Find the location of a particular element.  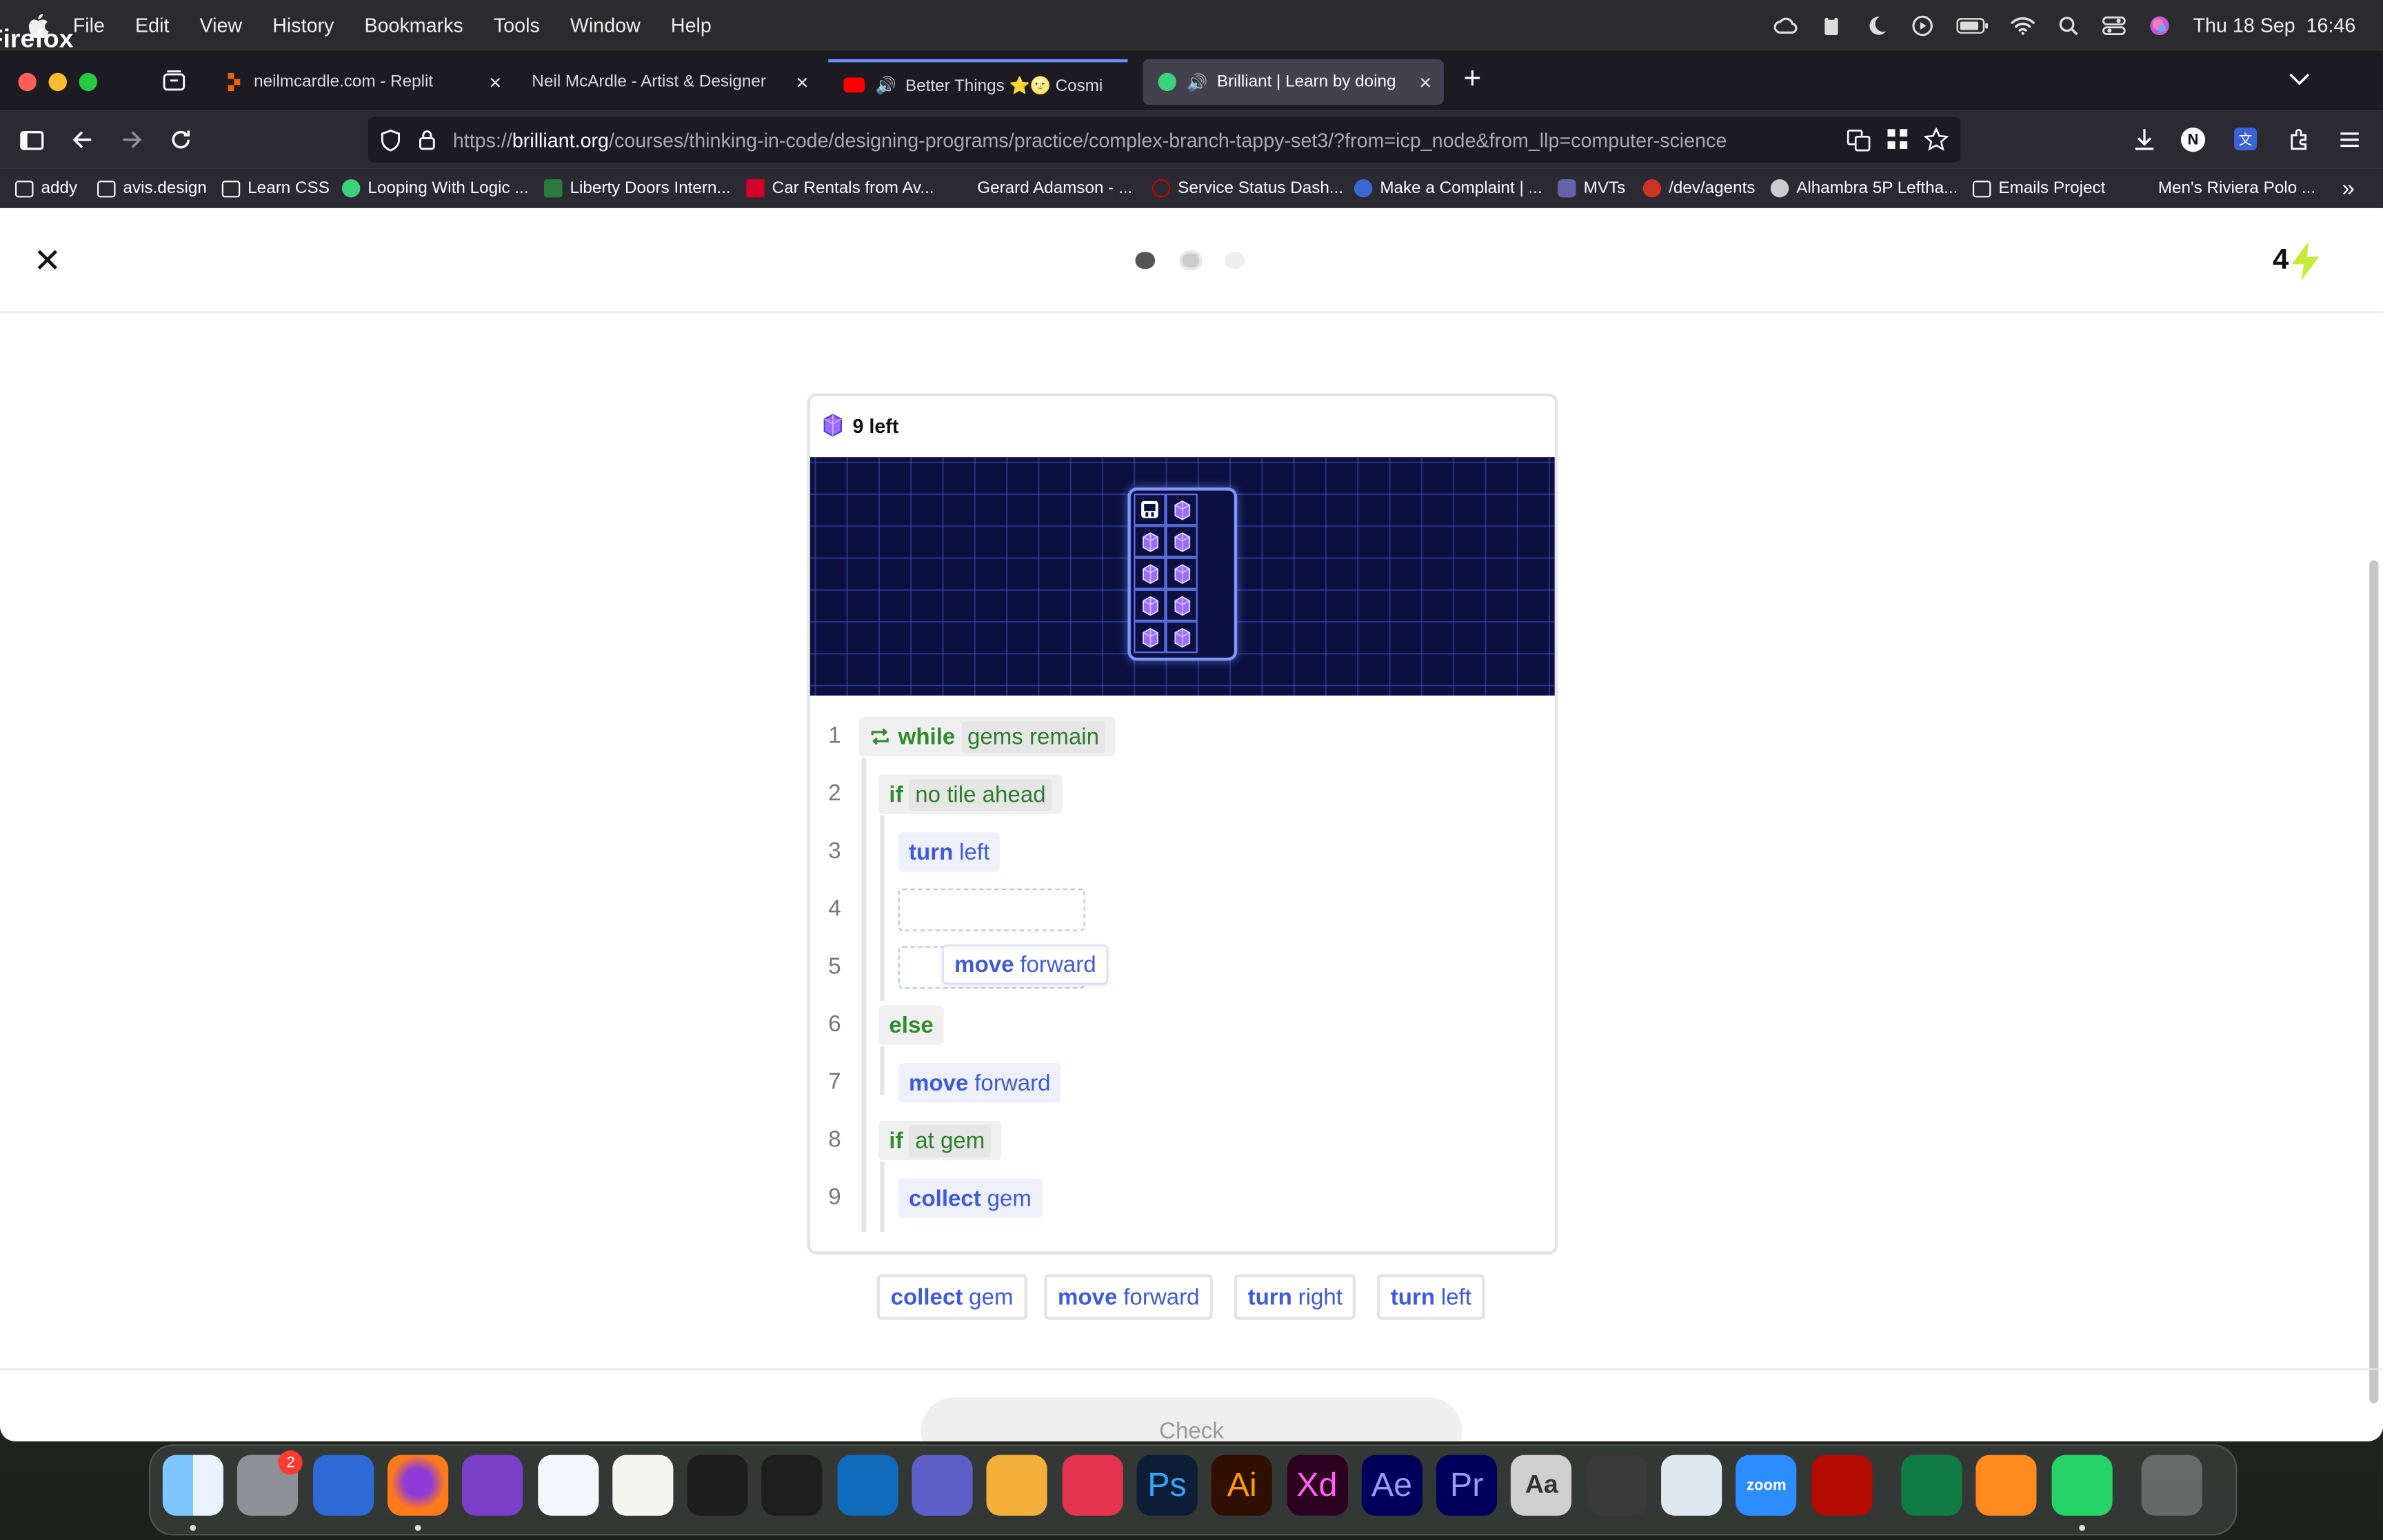

palette-turn-right: turn right is located at coordinates (1295, 1297).